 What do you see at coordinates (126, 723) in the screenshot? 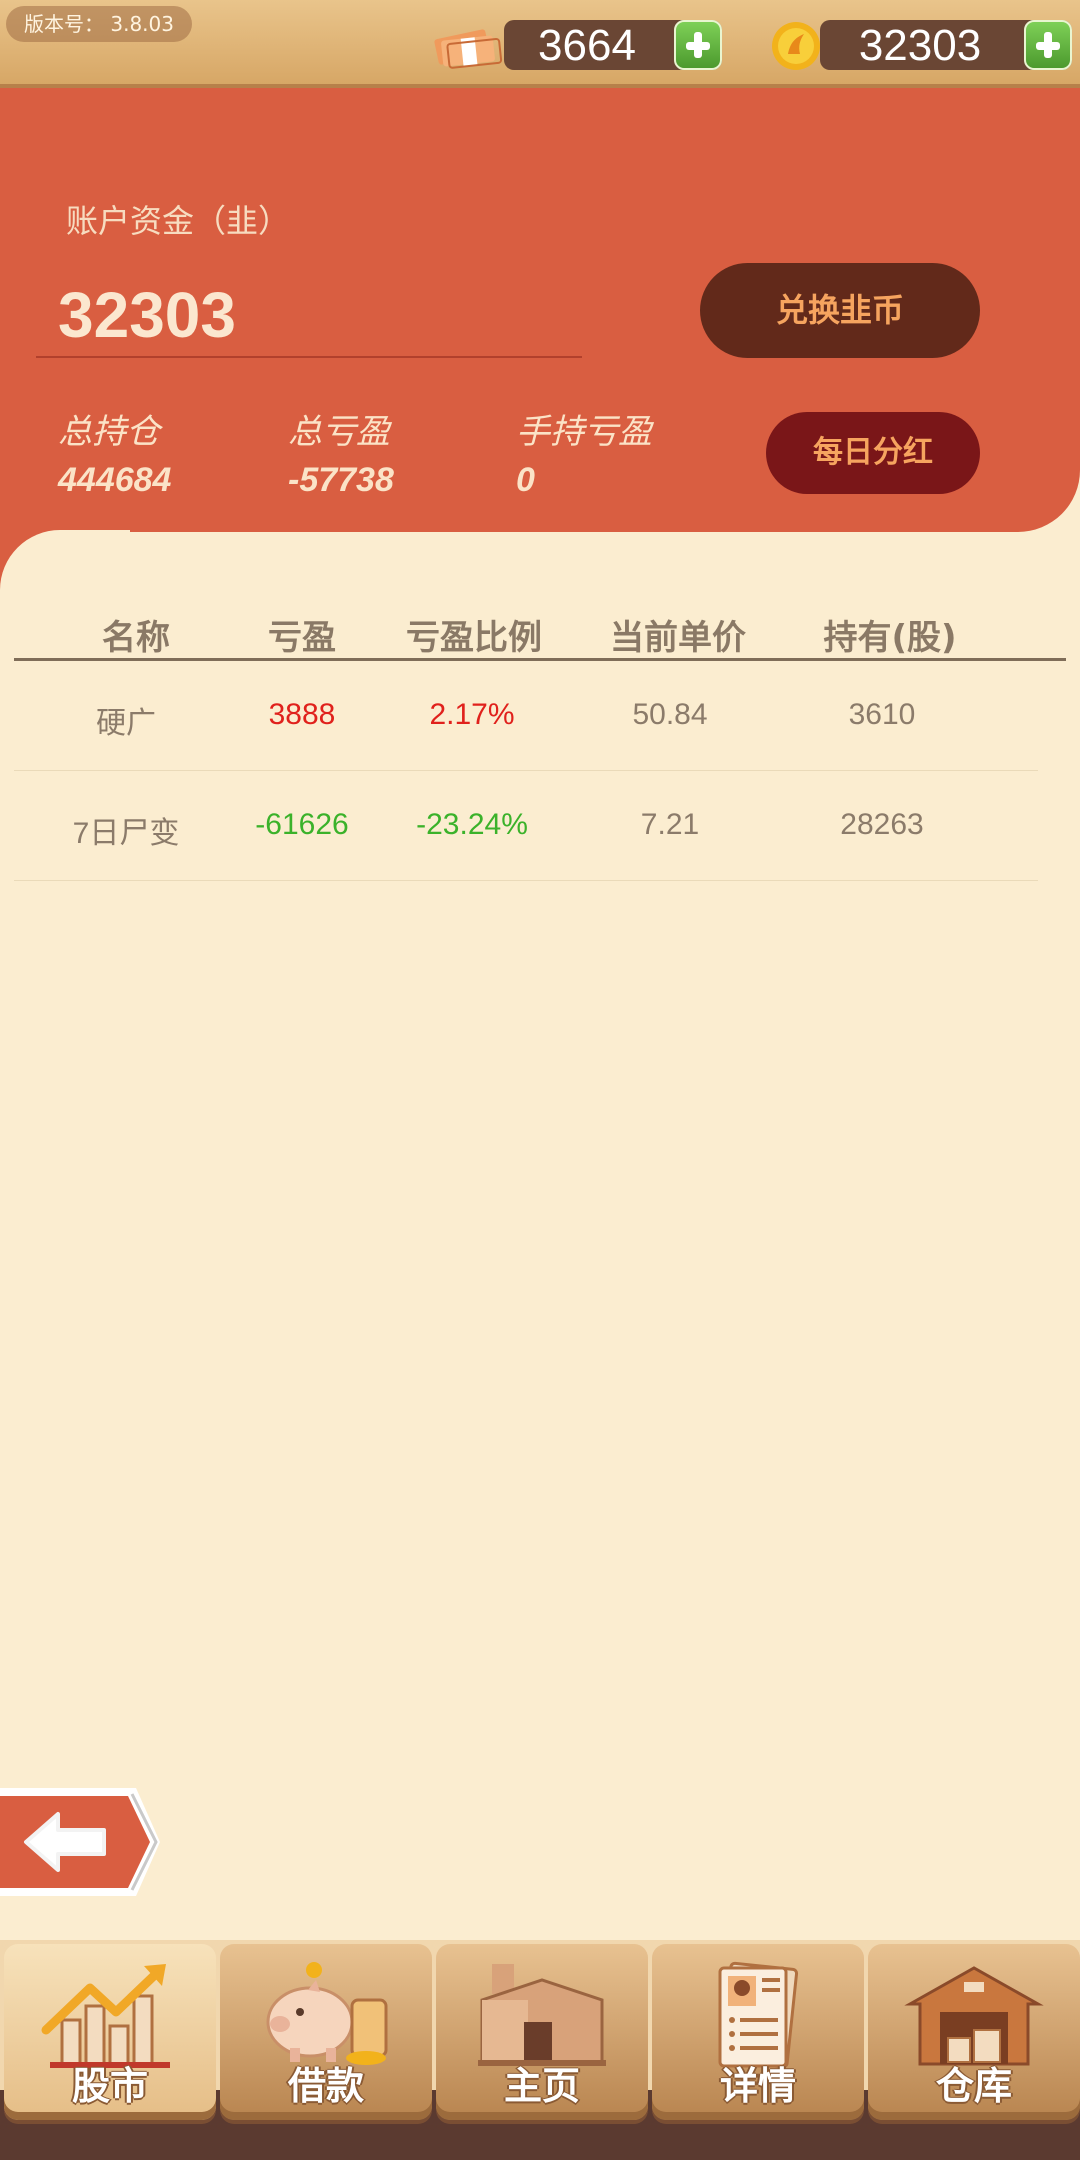
I see `cell-name: 硬广` at bounding box center [126, 723].